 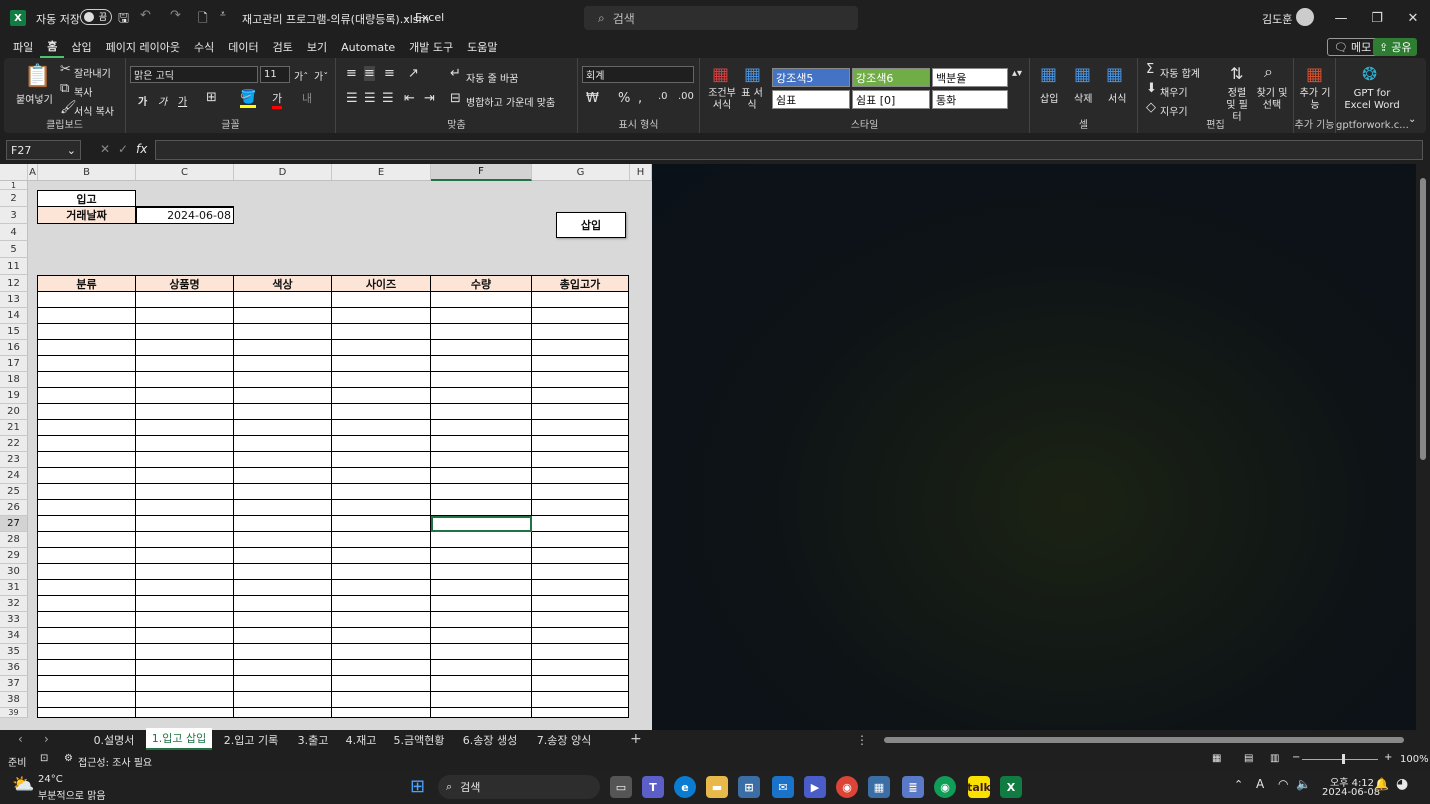 I want to click on font-size-select: 11, so click(x=275, y=74).